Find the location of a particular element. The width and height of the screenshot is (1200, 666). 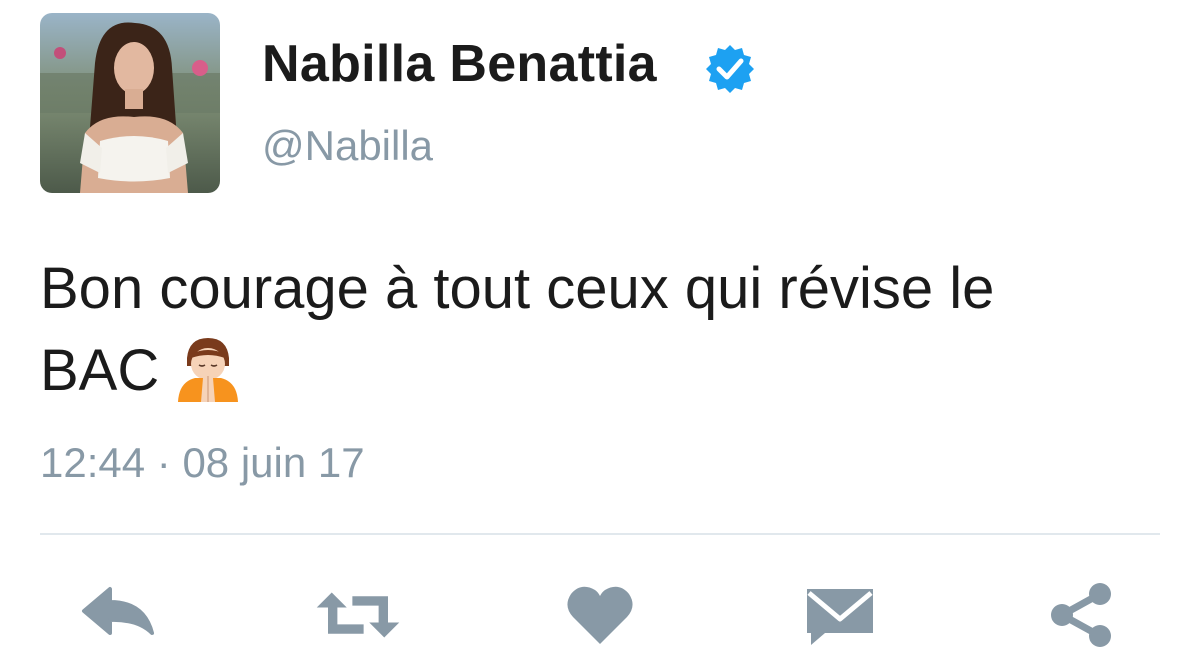

message-icon is located at coordinates (840, 617).